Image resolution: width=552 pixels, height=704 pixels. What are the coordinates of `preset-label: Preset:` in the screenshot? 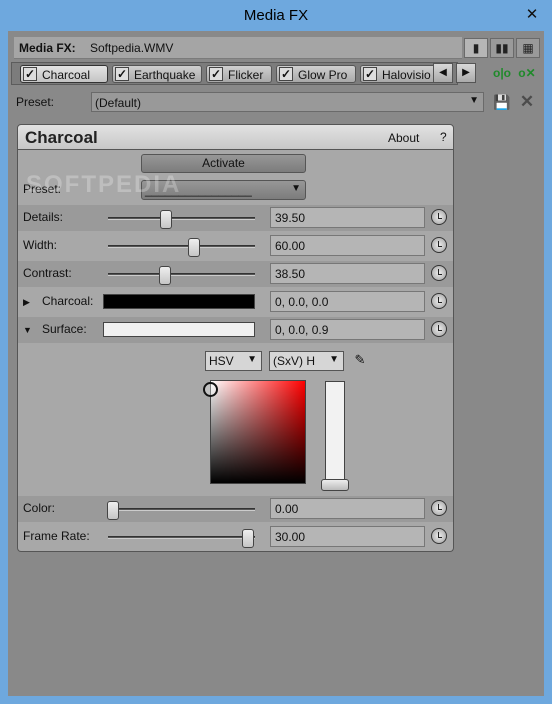 It's located at (35, 102).